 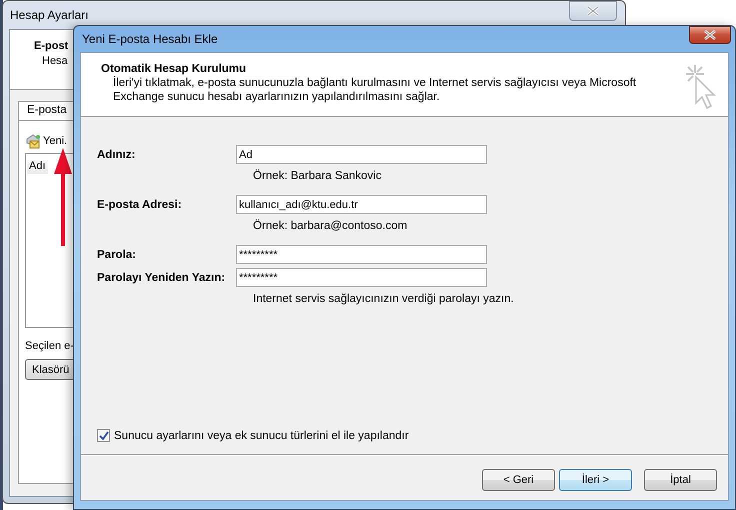 I want to click on section-heading: Otomatik Hesap Kurulumu, so click(x=174, y=69).